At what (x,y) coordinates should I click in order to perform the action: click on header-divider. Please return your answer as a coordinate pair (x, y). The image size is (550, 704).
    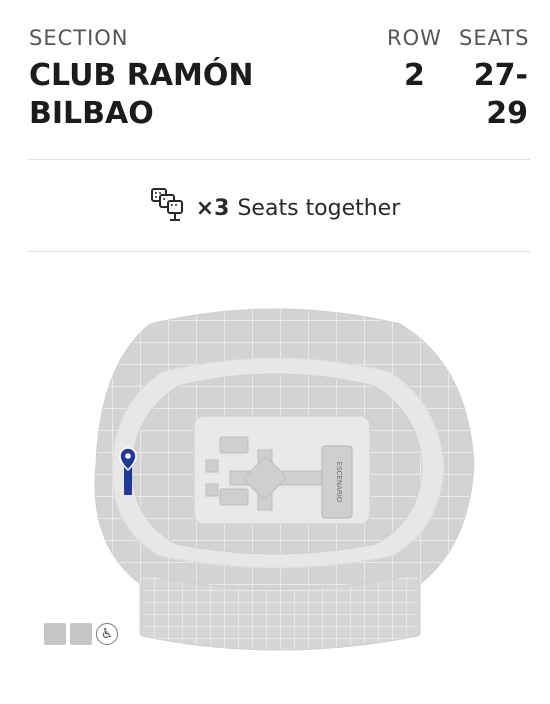
    Looking at the image, I should click on (279, 159).